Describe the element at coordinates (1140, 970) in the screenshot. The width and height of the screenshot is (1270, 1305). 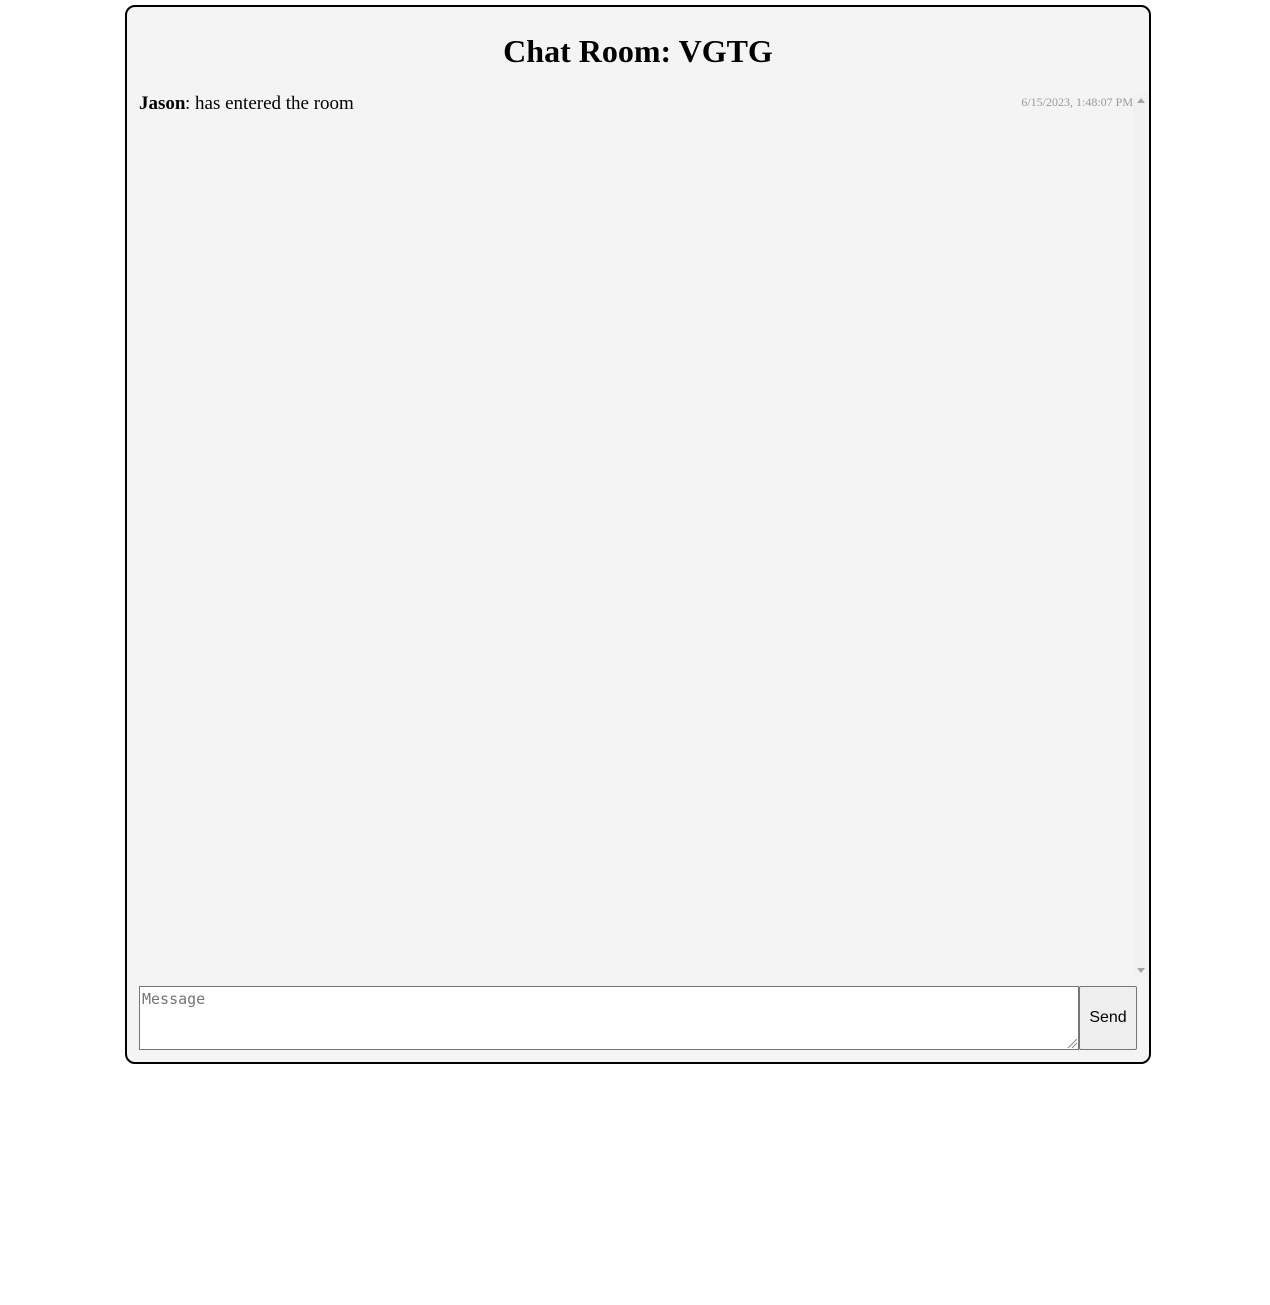
I see `scroll-down-arrow-icon` at that location.